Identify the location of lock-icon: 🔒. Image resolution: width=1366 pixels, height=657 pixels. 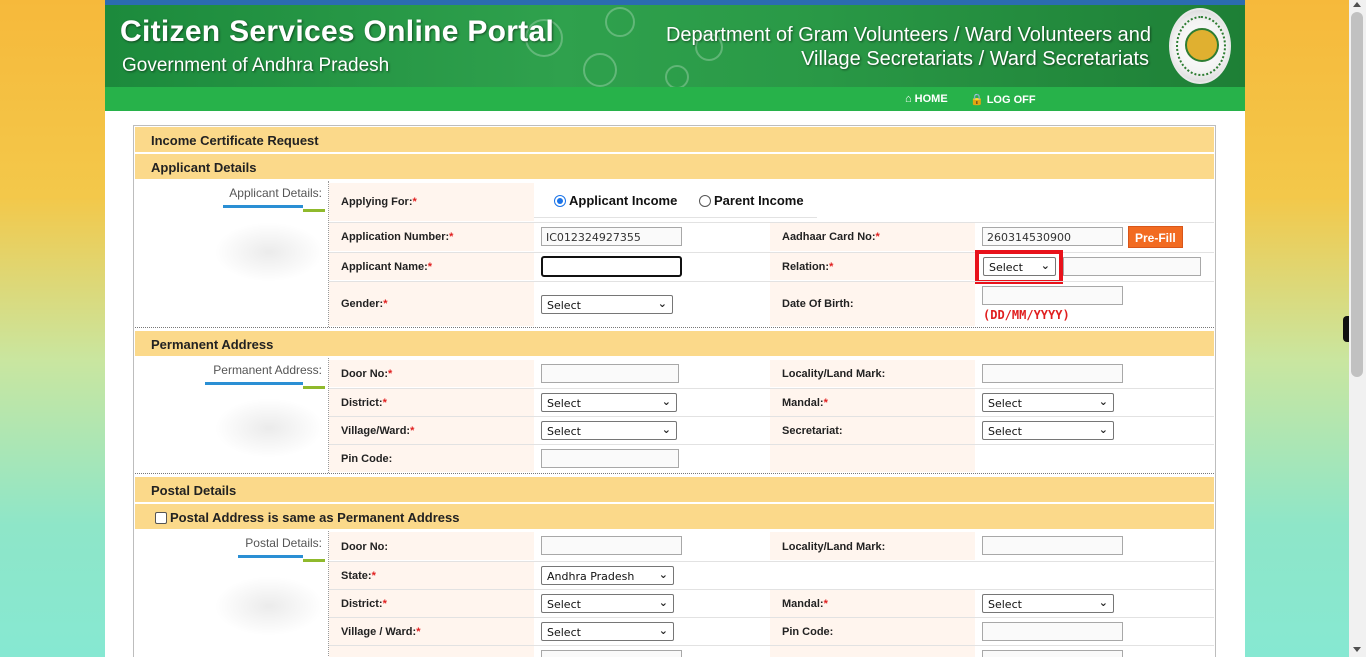
(977, 100).